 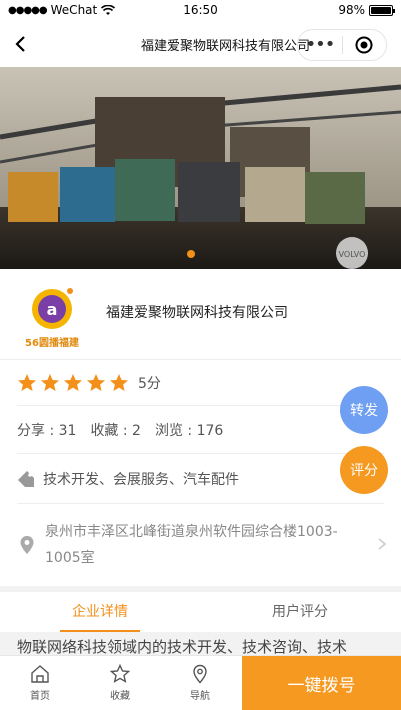 I want to click on stats-row: 分享 : 31 收藏 : 2 浏览 : 176, so click(x=200, y=430).